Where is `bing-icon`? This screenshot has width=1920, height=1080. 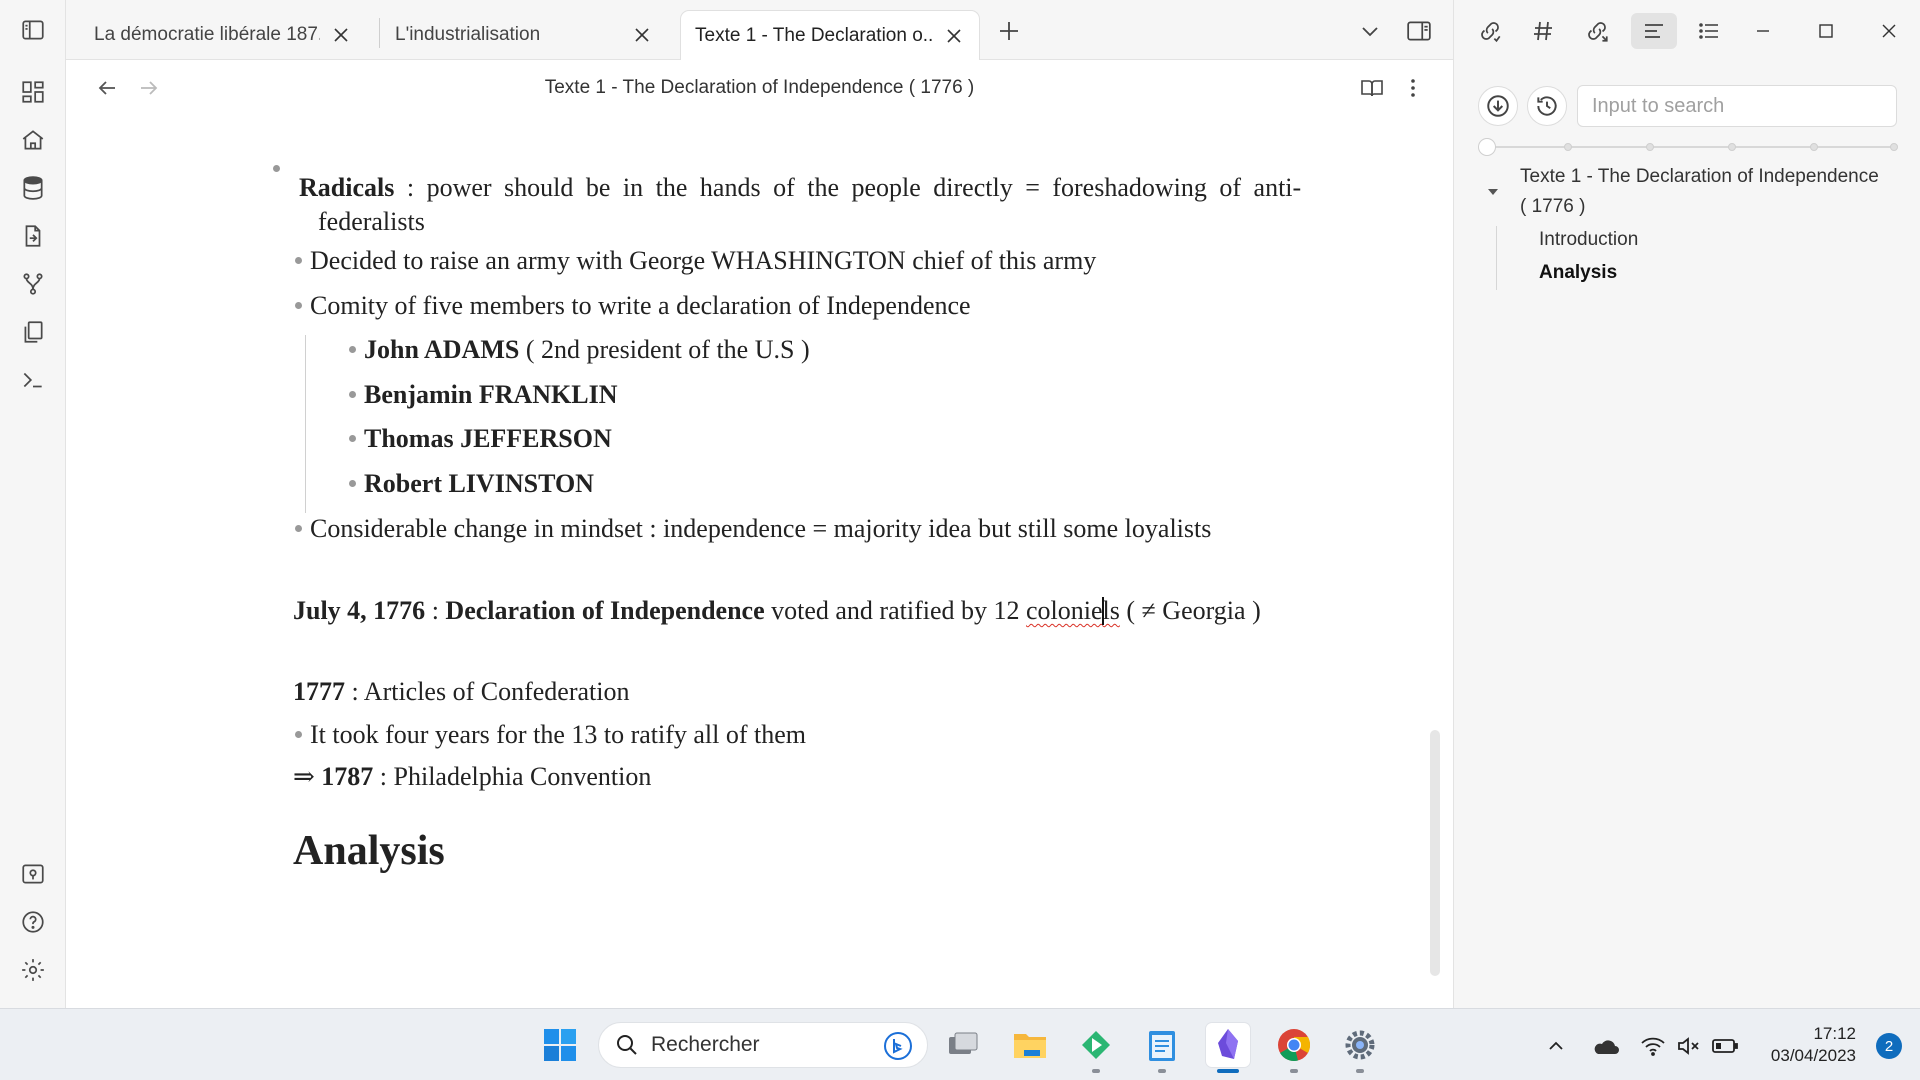
bing-icon is located at coordinates (898, 1046).